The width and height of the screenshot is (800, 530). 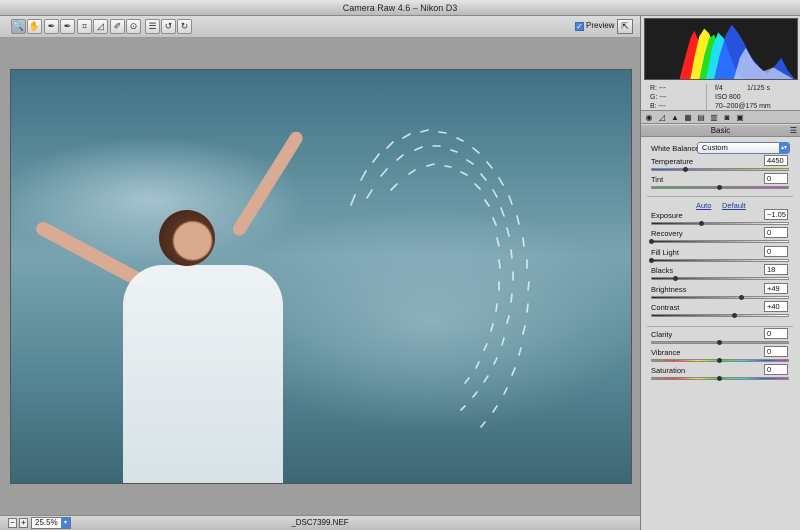 What do you see at coordinates (320, 27) in the screenshot?
I see `toolbar: 🔍 ✋ ✒ ✒ ⌗ ◿ ✐ ⊙ ☰ ↺ ↻` at bounding box center [320, 27].